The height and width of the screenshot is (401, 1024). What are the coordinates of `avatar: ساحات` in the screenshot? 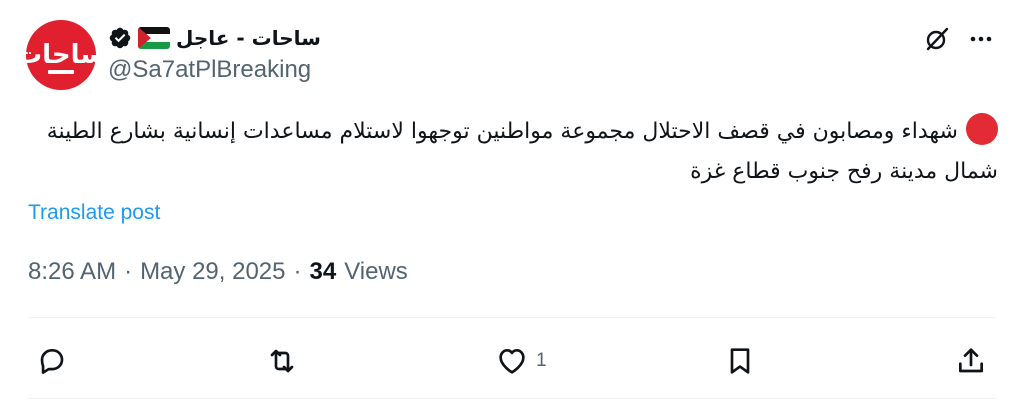 It's located at (61, 55).